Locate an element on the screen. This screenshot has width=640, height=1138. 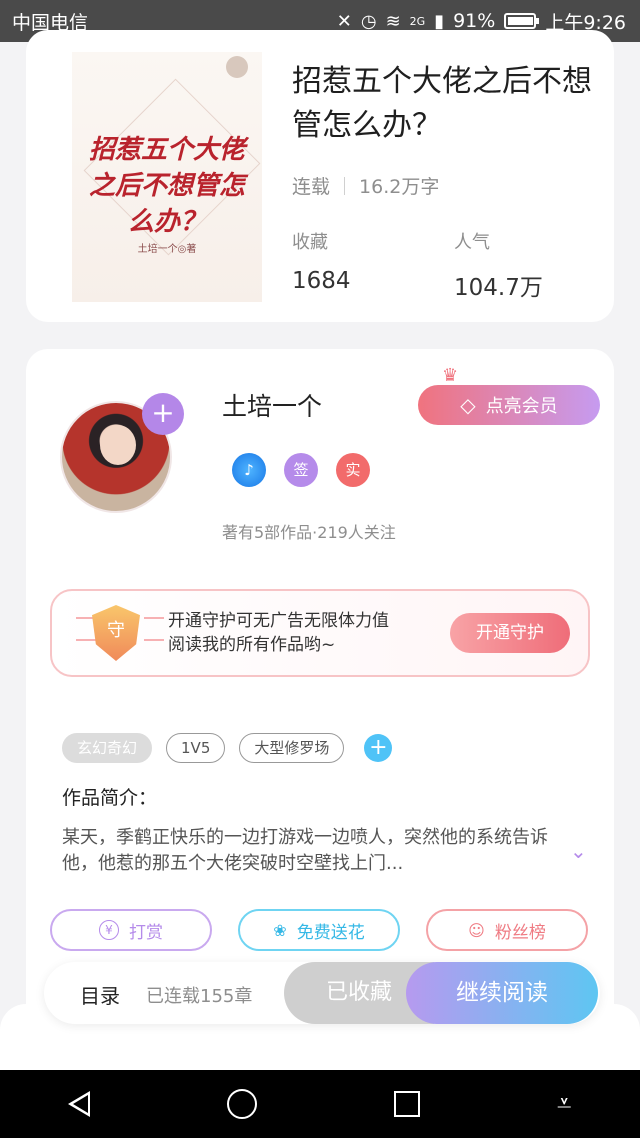
add-tag-button: + is located at coordinates (378, 748).